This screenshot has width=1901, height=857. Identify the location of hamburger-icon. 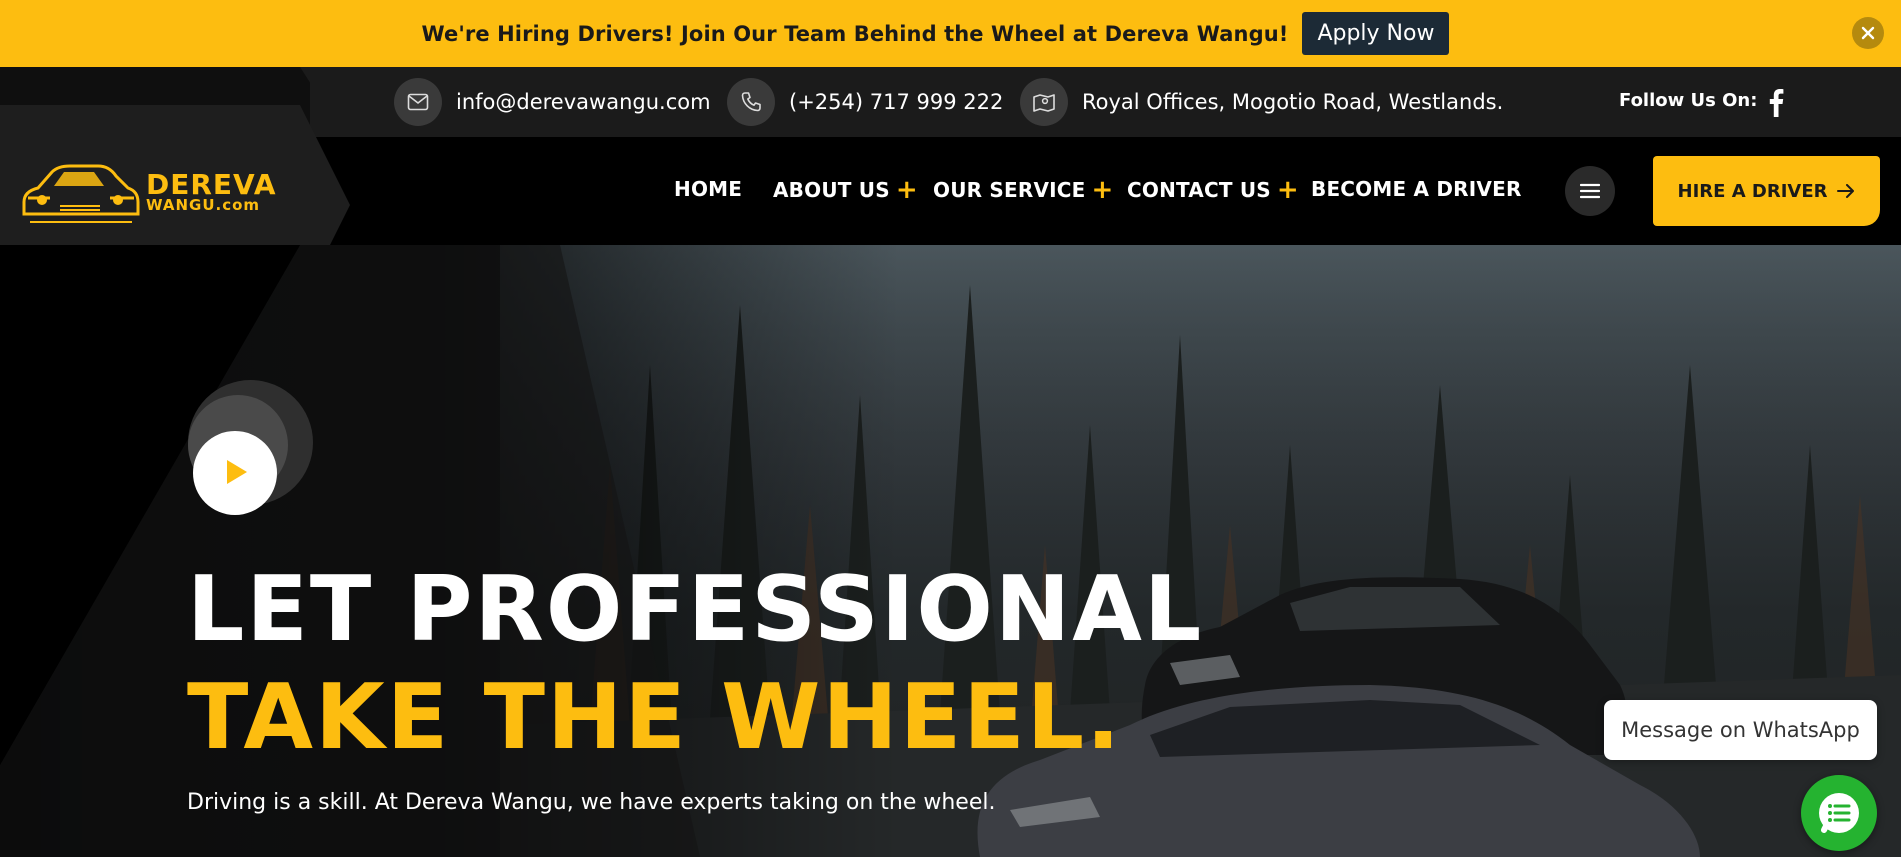
(1590, 191).